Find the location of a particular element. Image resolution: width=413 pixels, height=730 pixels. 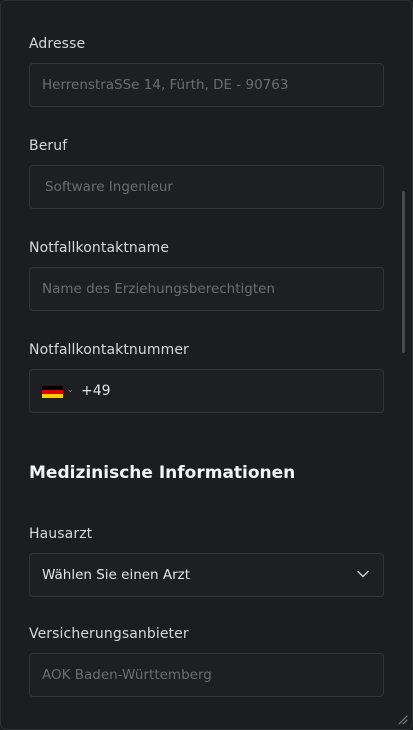

address-placeholder: HerrenstraSSe 14, Fürth, DE - 90763 is located at coordinates (165, 85).